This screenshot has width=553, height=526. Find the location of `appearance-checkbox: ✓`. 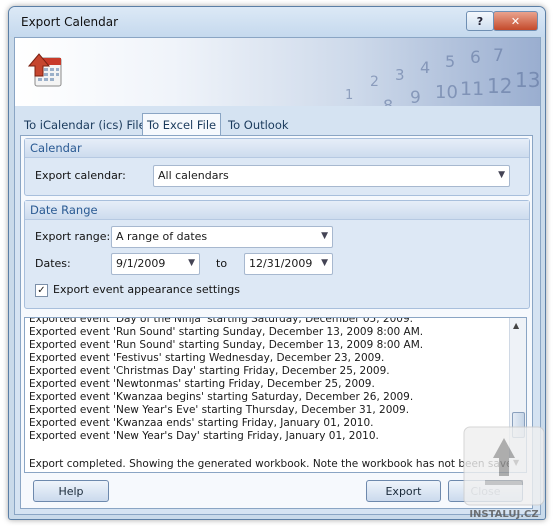

appearance-checkbox: ✓ is located at coordinates (41, 290).